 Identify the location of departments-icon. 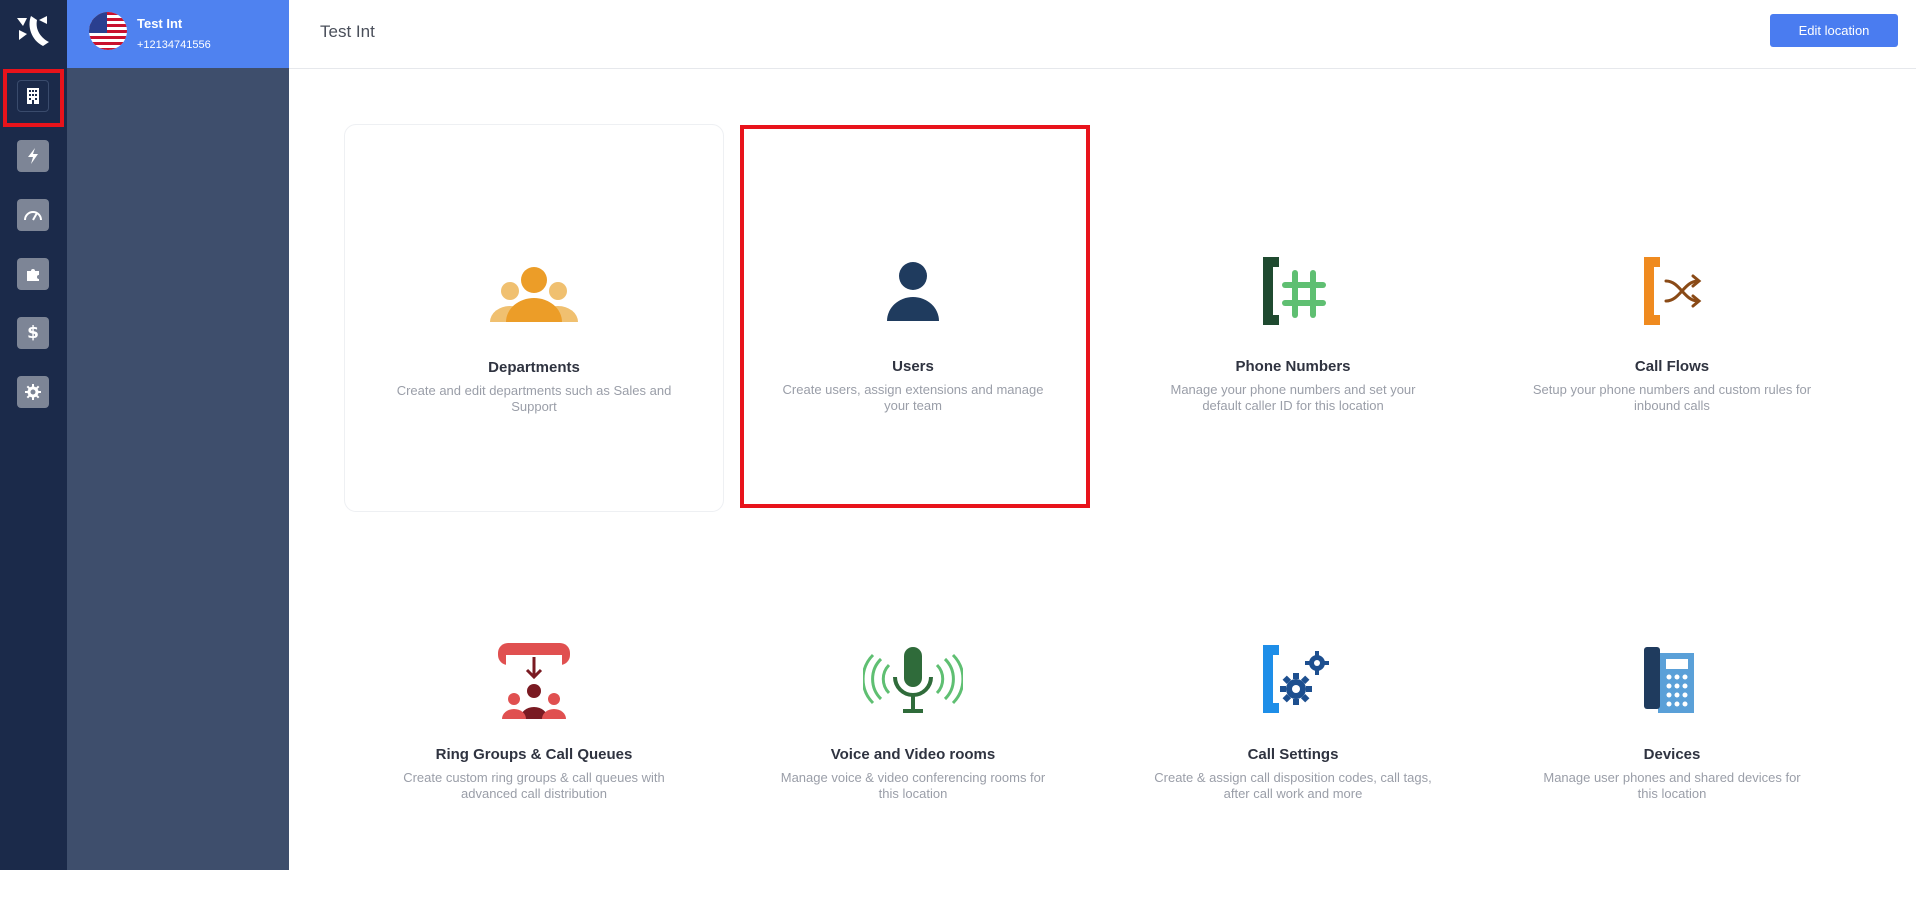
(534, 294).